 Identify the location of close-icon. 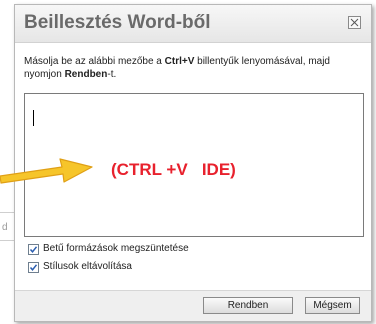
(354, 22).